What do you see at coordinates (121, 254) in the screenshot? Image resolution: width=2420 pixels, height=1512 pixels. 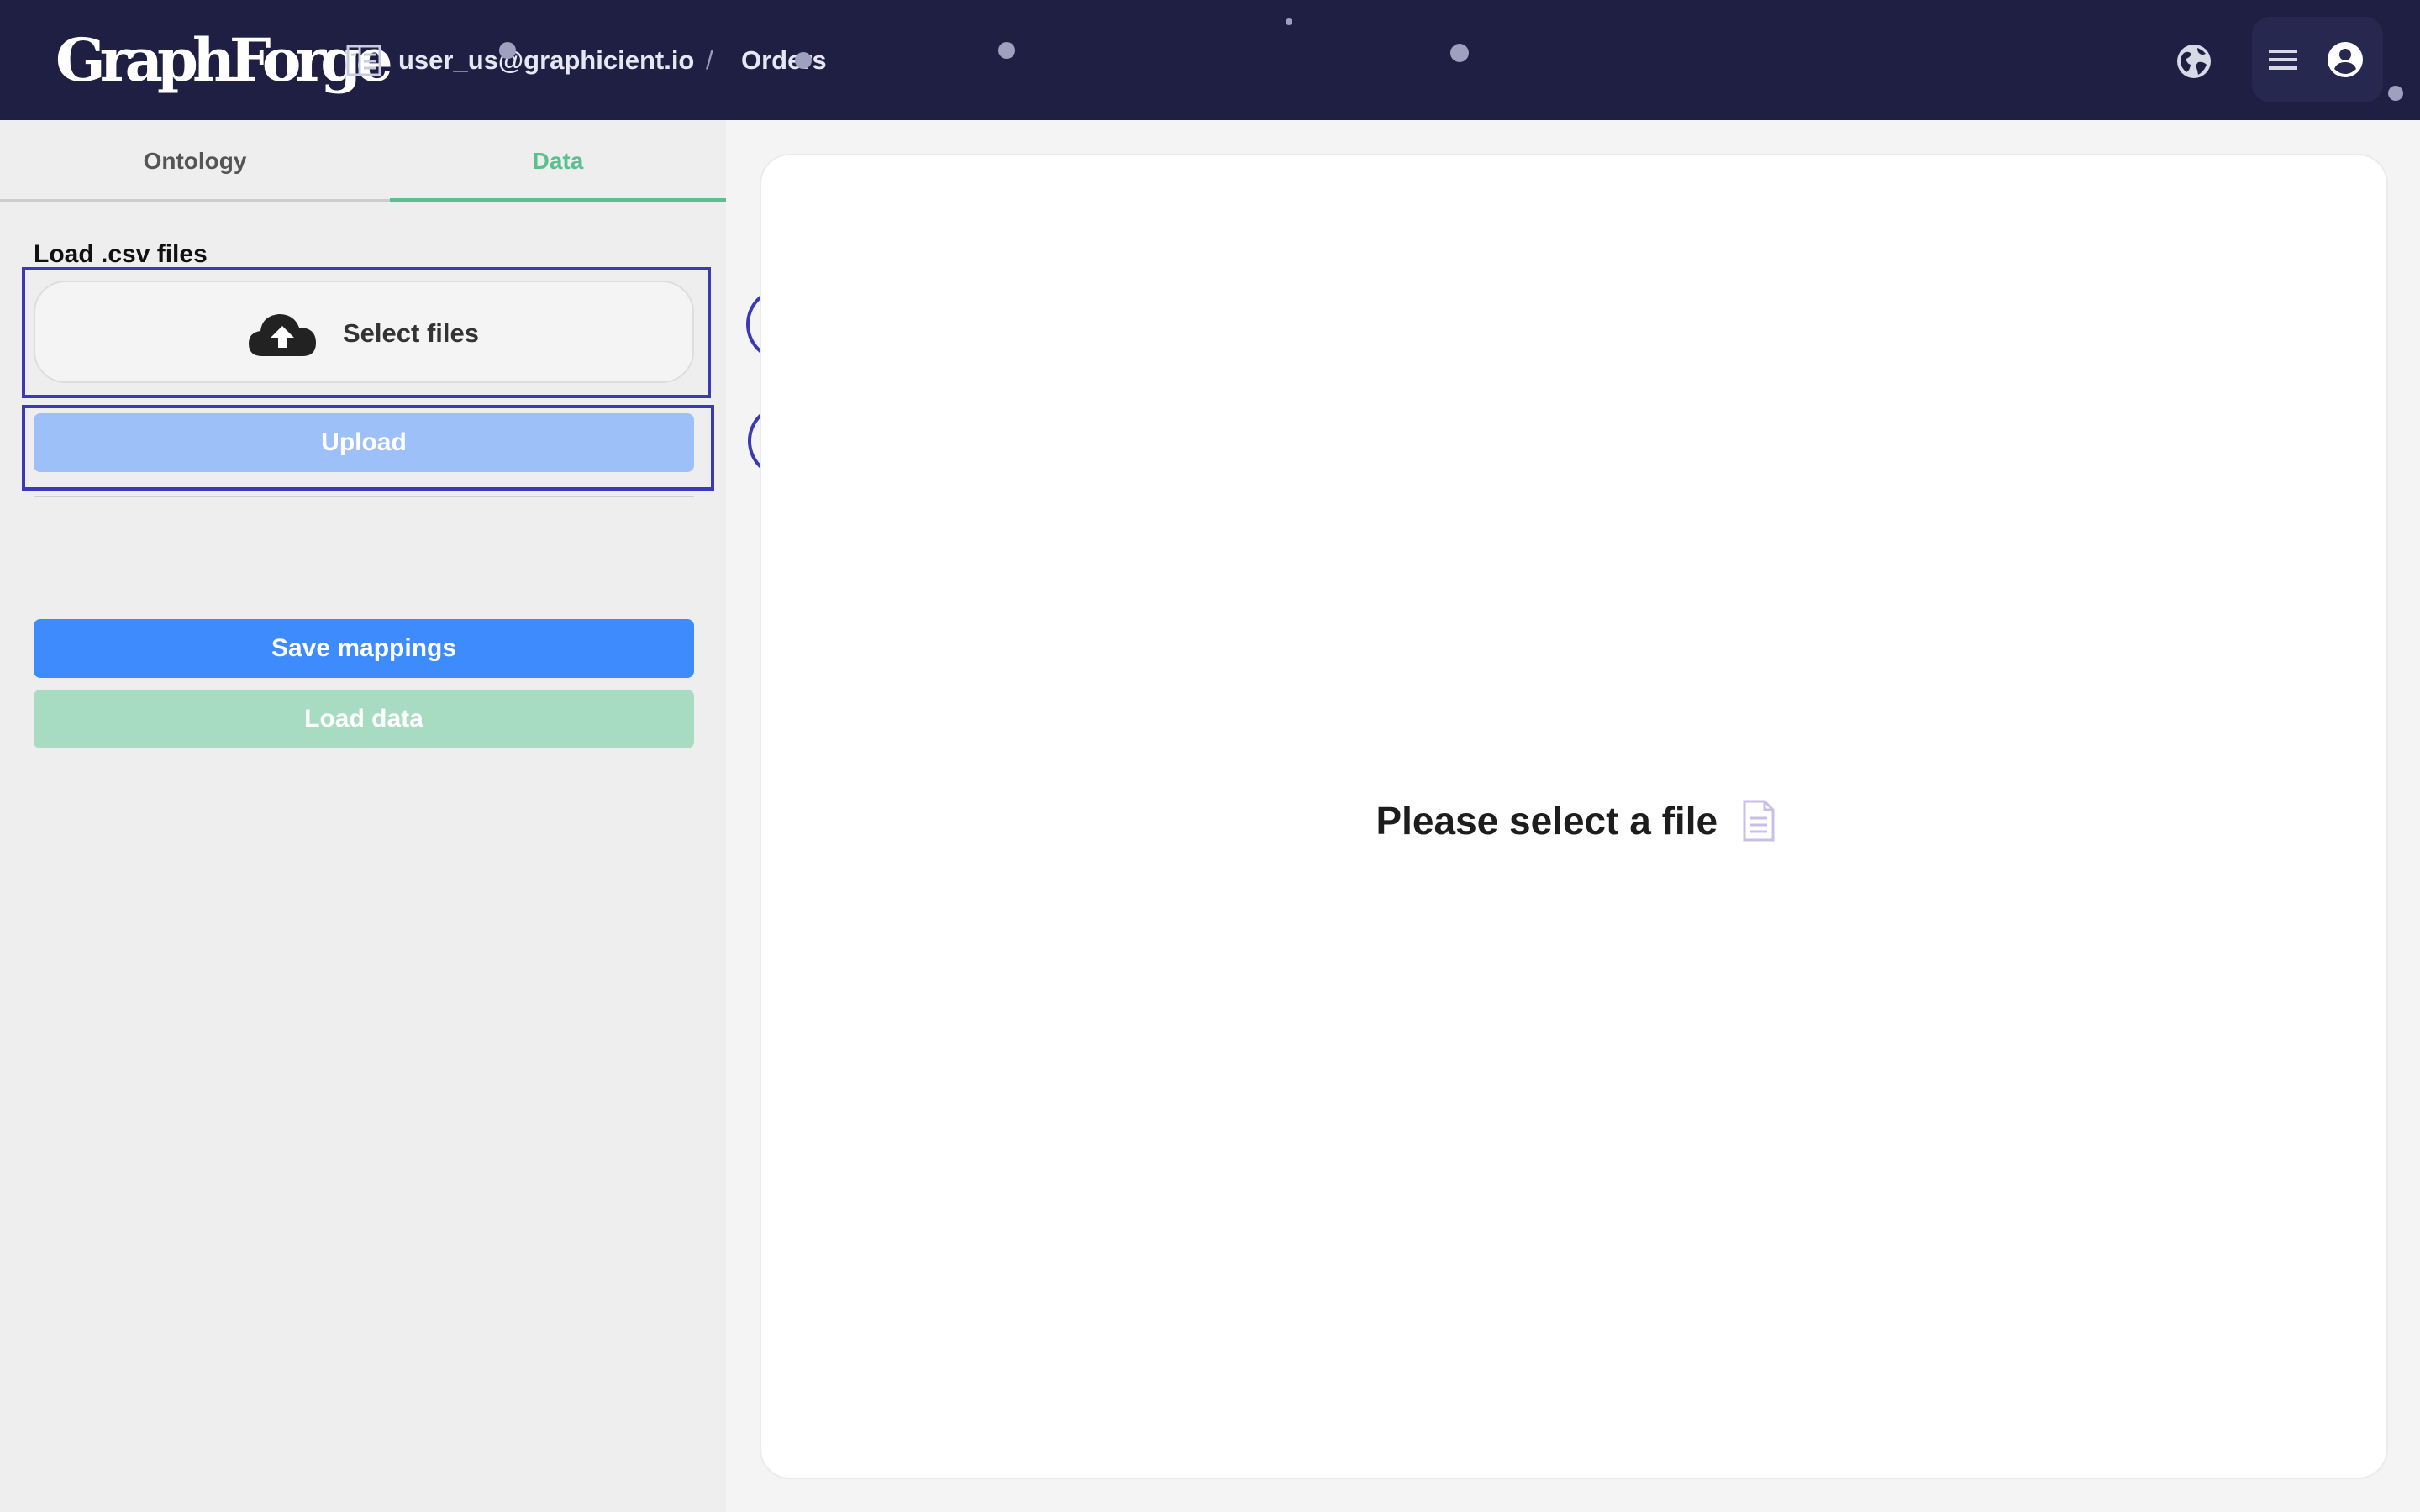 I see `section-label-load-csv: Load .csv files` at bounding box center [121, 254].